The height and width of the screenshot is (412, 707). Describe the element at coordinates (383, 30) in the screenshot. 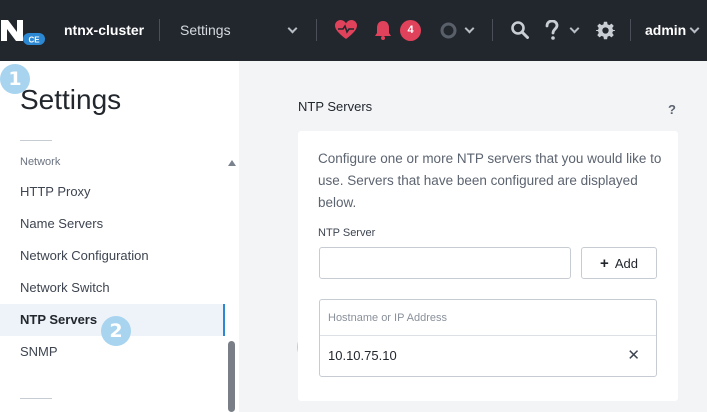

I see `bell-icon` at that location.